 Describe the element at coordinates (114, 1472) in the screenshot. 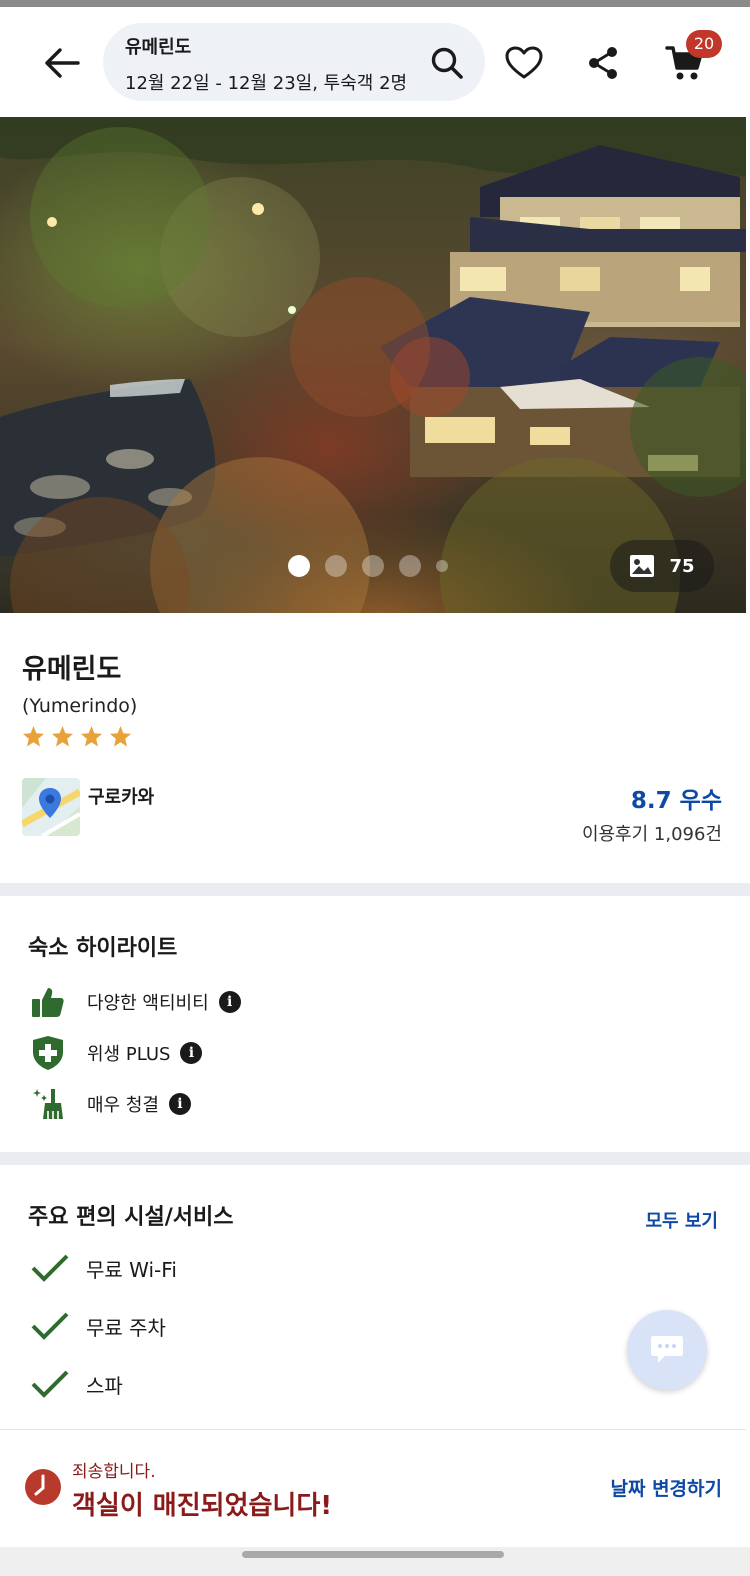

I see `sorry-text: 죄송합니다.` at that location.